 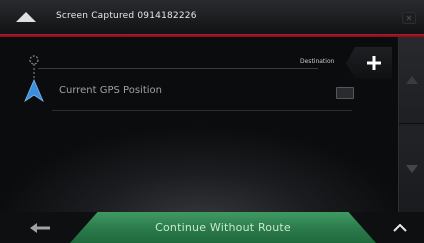 I want to click on bottom-bar: Continue Without Route, so click(x=212, y=227).